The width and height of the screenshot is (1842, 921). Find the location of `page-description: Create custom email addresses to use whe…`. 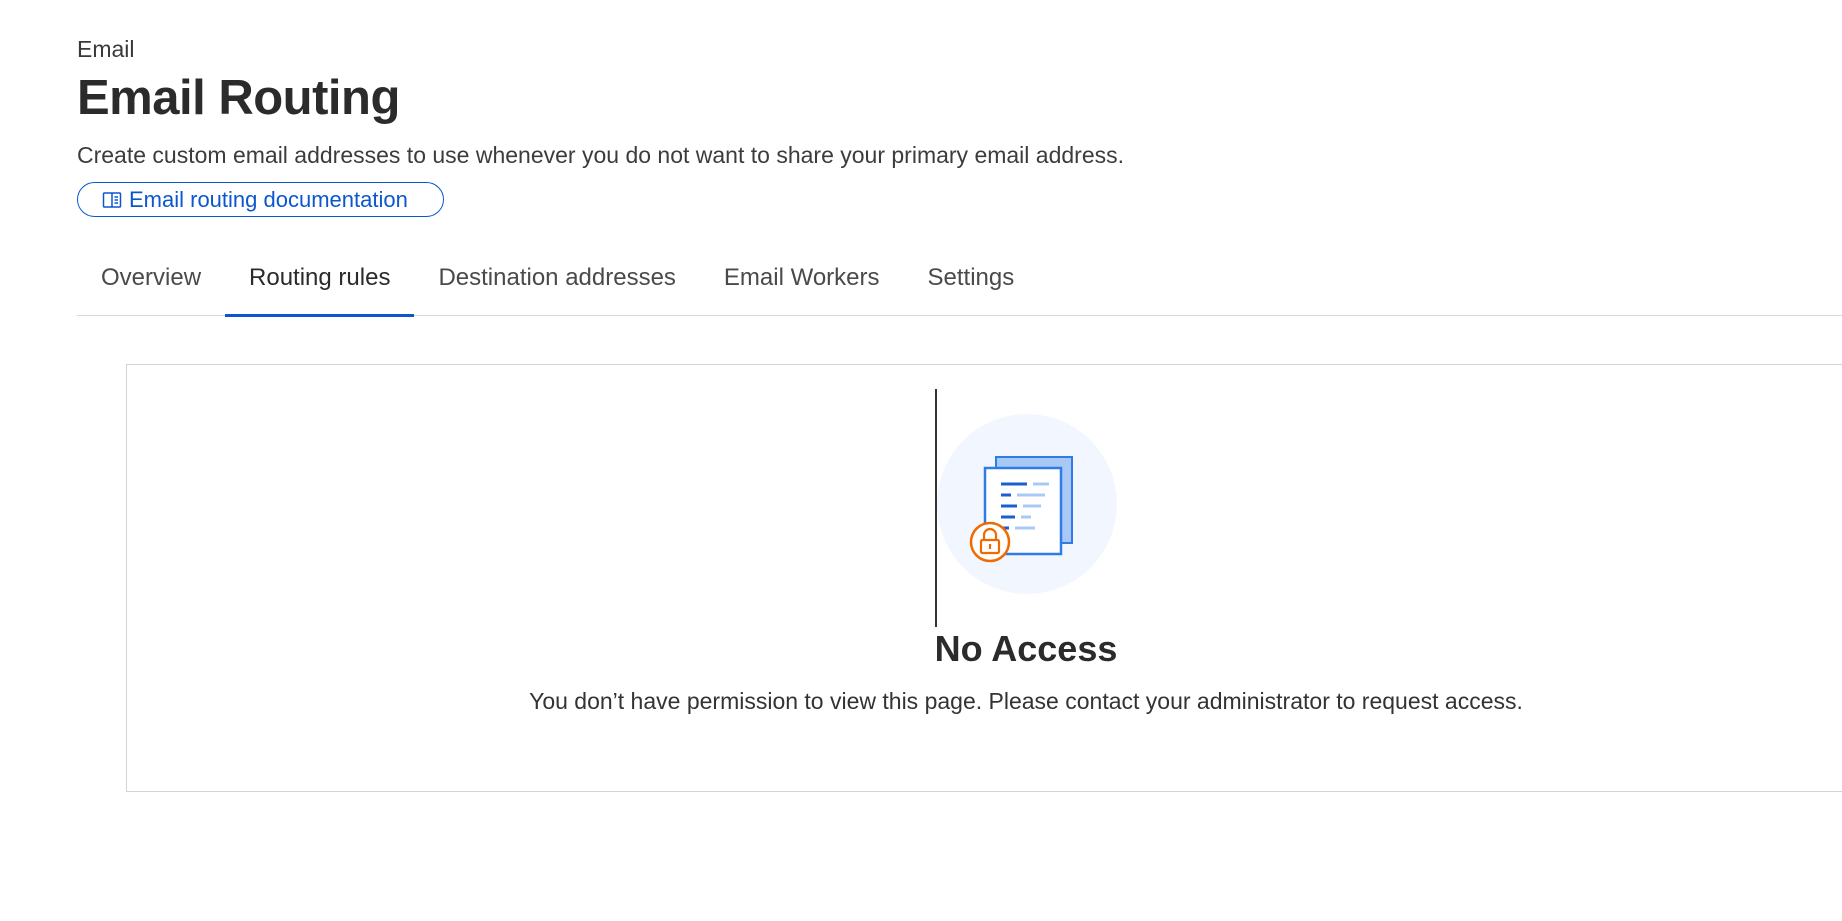

page-description: Create custom email addresses to use whe… is located at coordinates (601, 155).